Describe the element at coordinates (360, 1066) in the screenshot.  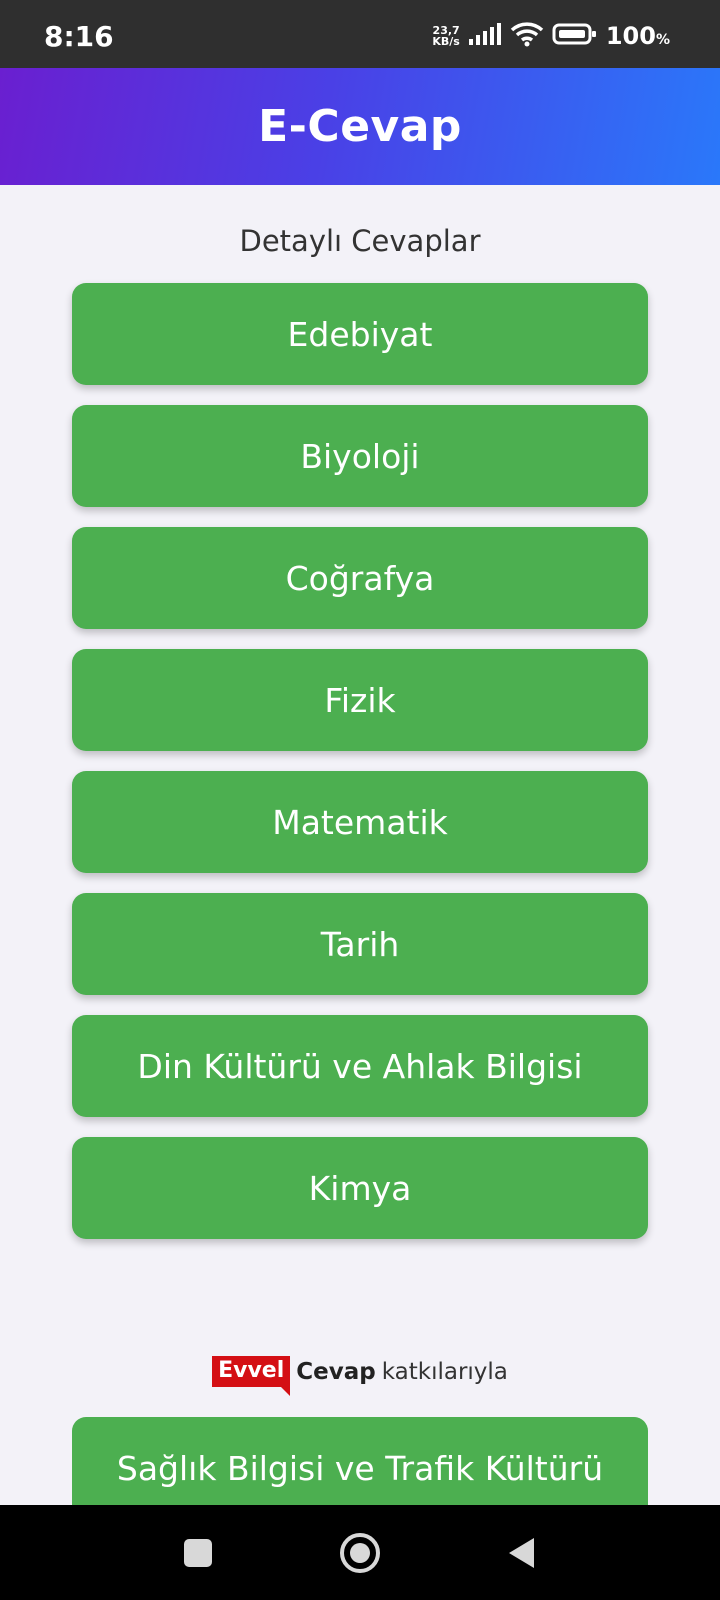
I see `subject-button-din-kulturu: Din Kültürü ve Ahlak Bilgisi` at that location.